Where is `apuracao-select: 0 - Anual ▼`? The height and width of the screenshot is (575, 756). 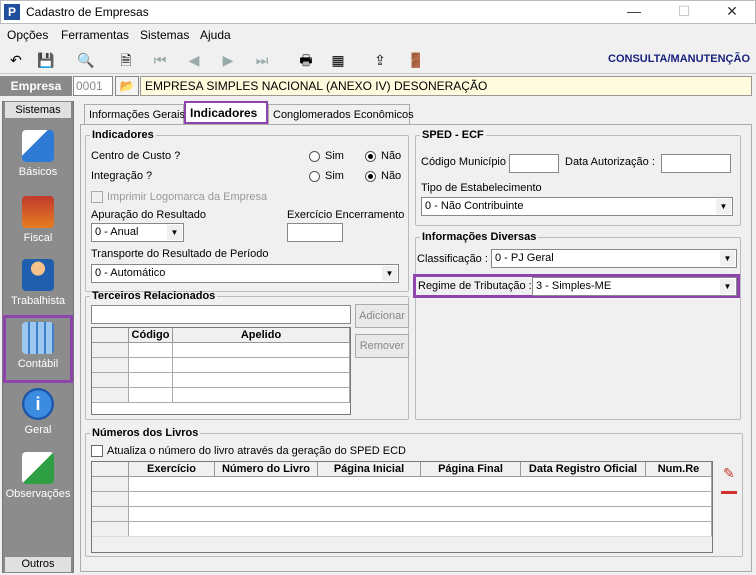
apuracao-select: 0 - Anual ▼ is located at coordinates (137, 232).